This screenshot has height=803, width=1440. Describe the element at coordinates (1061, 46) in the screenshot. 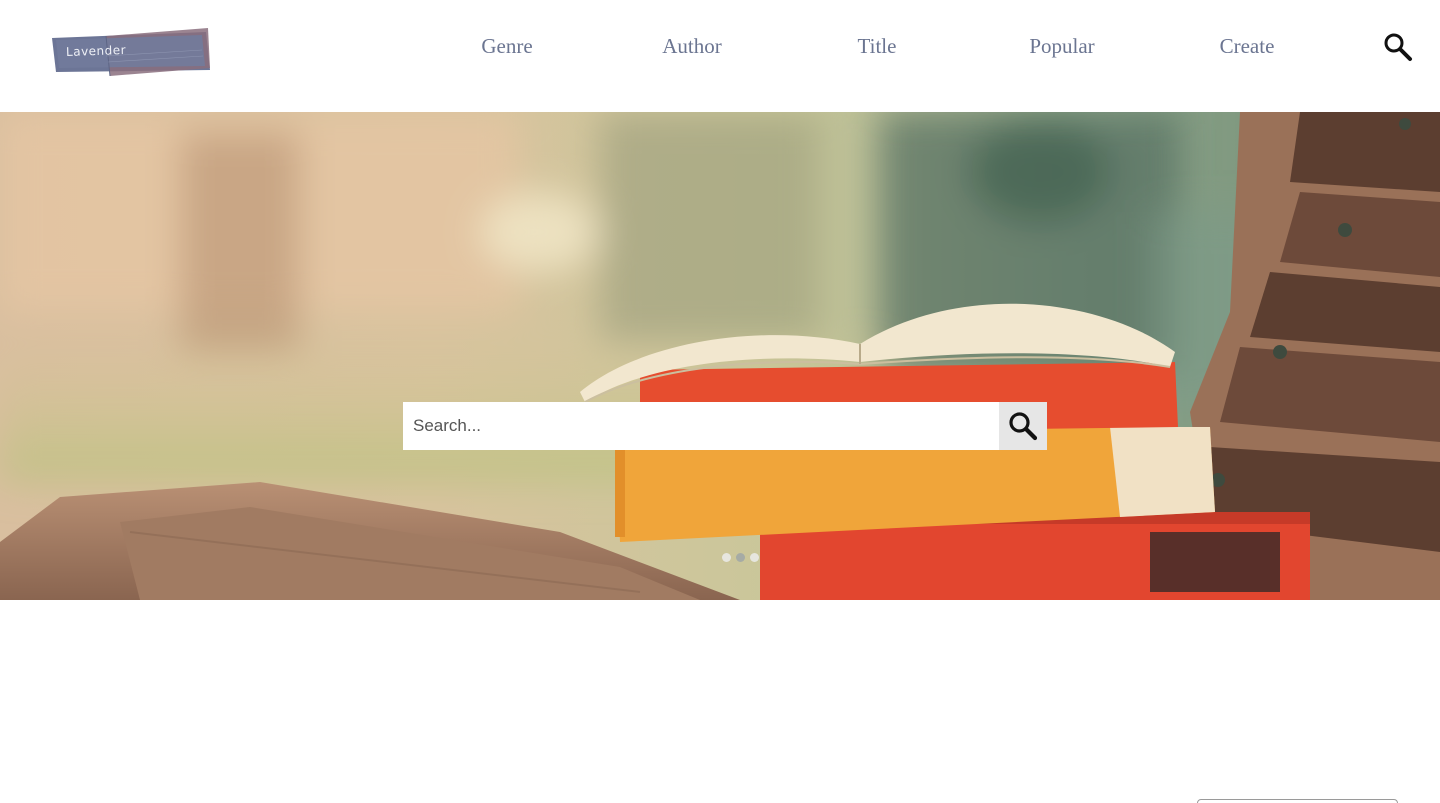

I see `nav-item-popular: Popular` at that location.